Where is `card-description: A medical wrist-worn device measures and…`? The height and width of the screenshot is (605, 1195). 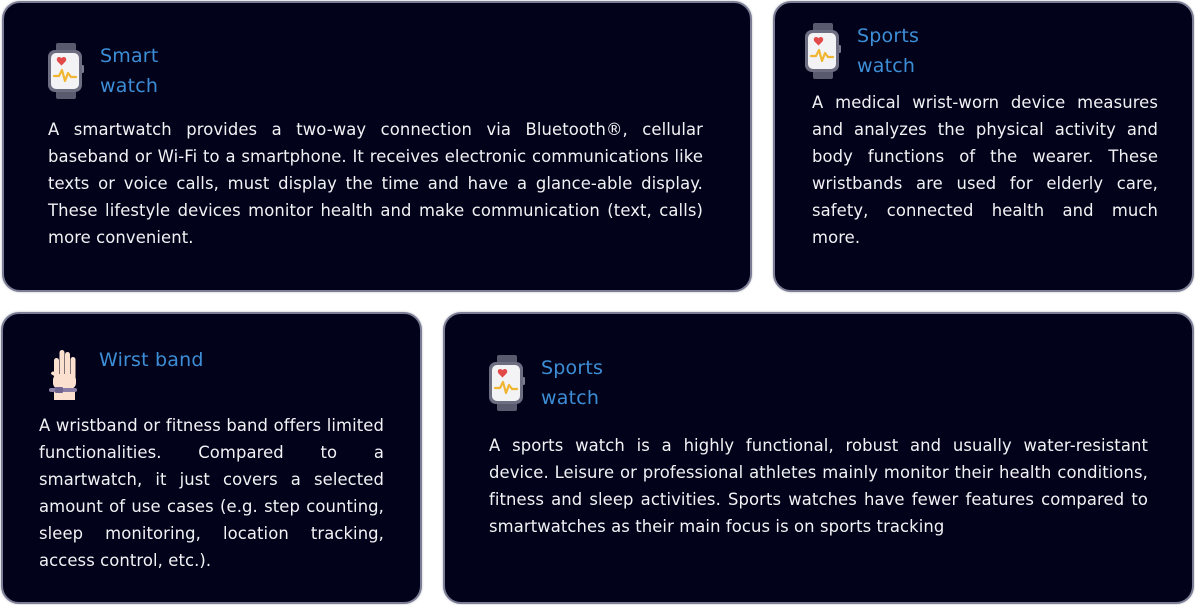 card-description: A medical wrist-worn device measures and… is located at coordinates (985, 170).